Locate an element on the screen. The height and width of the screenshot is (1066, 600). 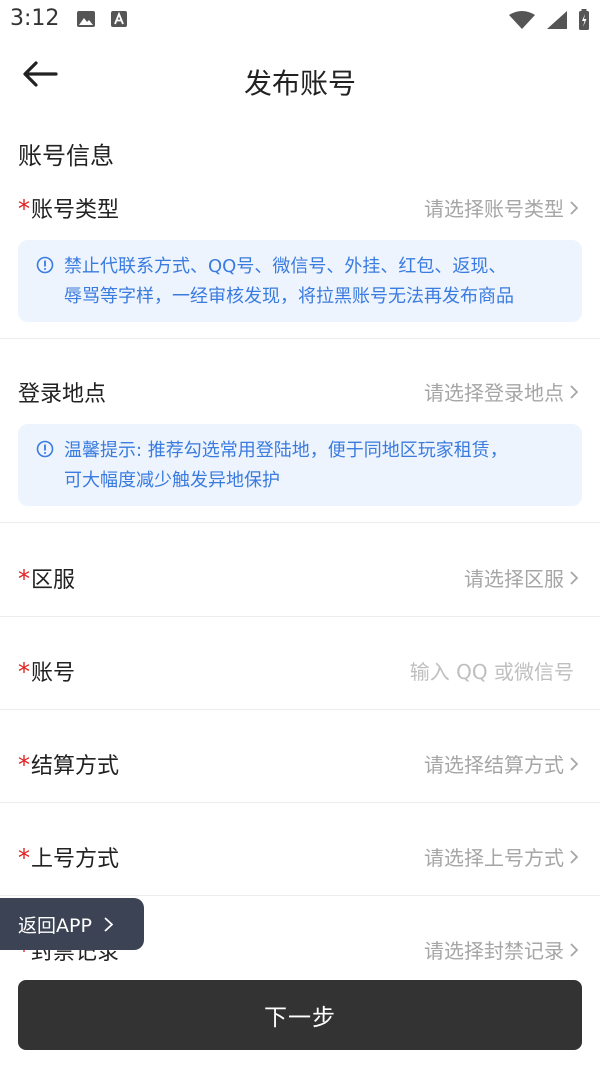
back-to-app-label: 返回APP is located at coordinates (55, 925).